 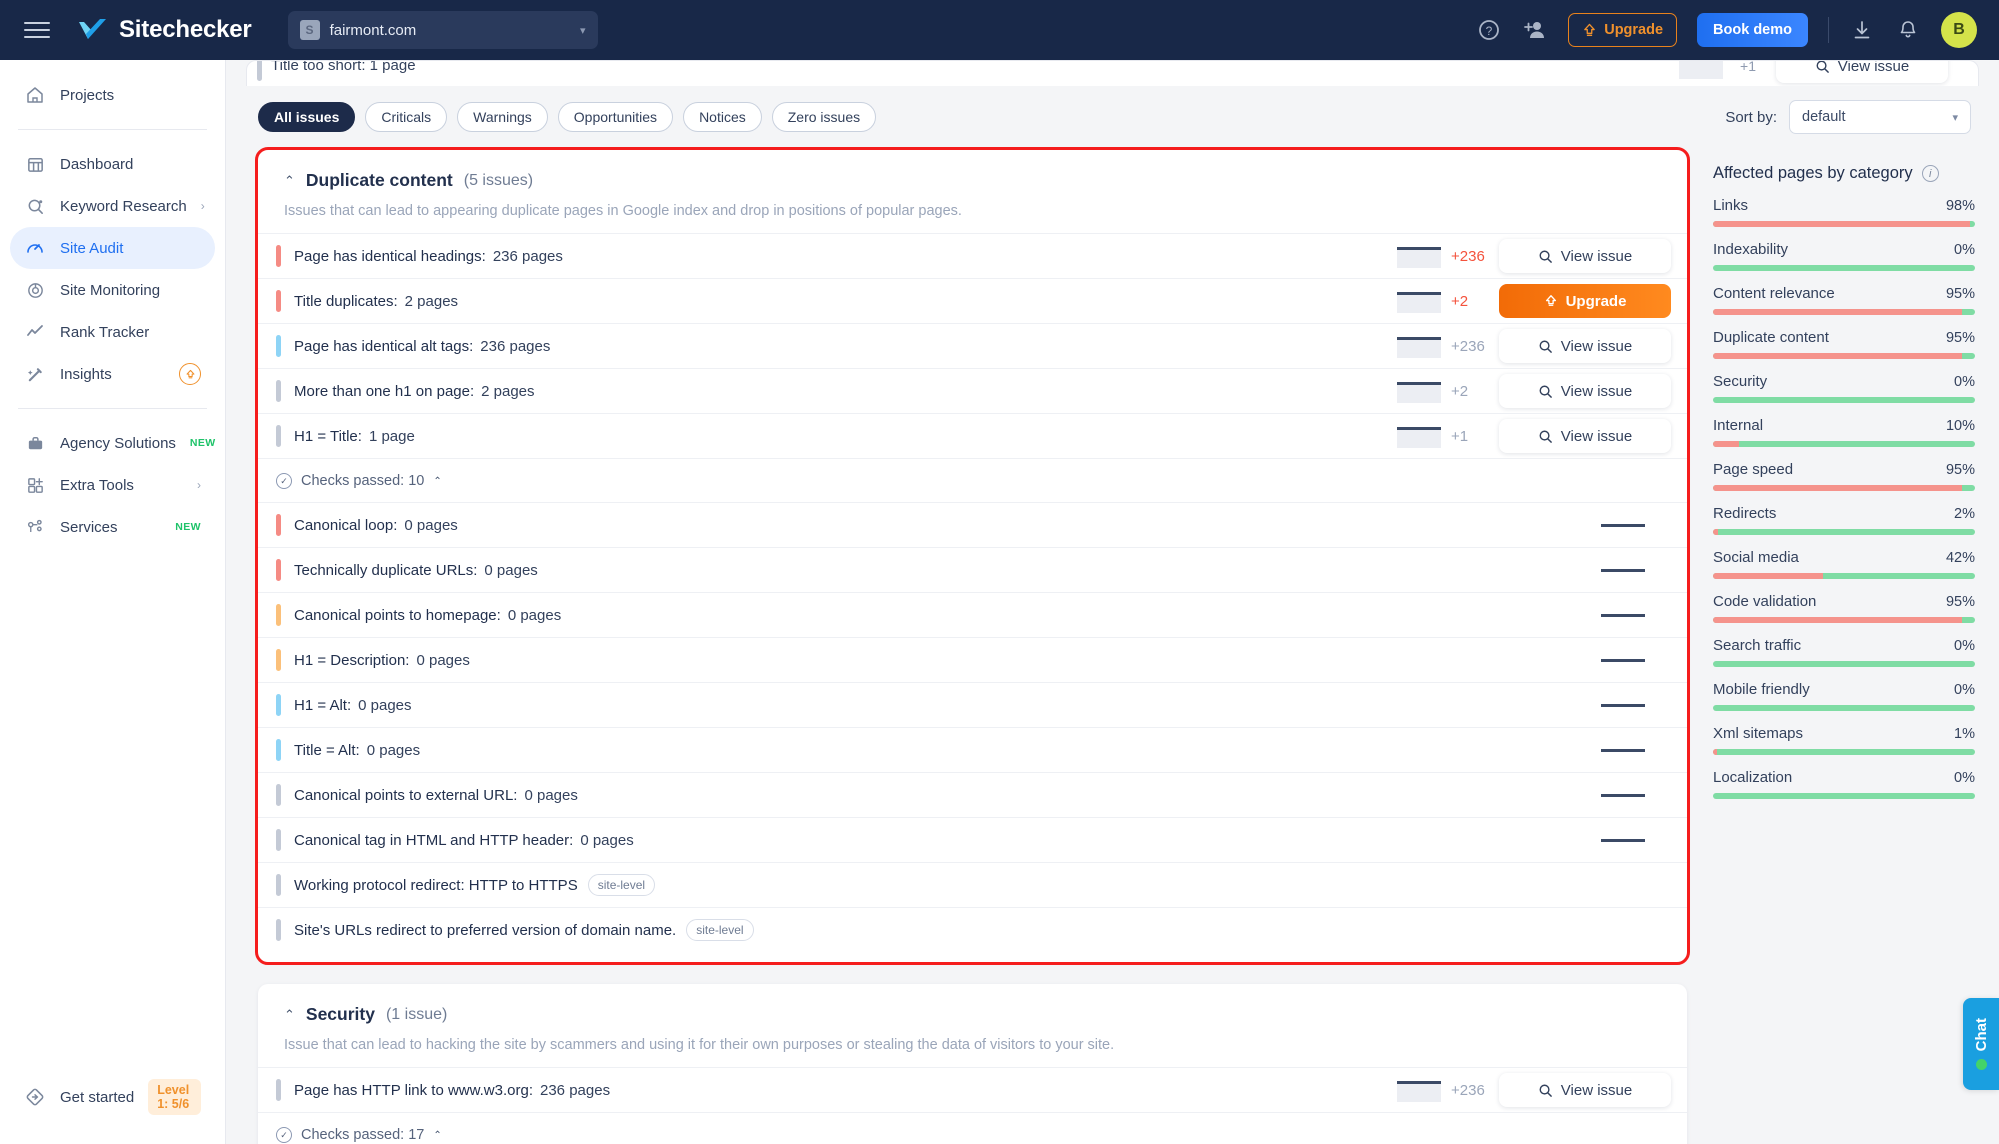 What do you see at coordinates (1844, 615) in the screenshot?
I see `category-item: Code validation 95%` at bounding box center [1844, 615].